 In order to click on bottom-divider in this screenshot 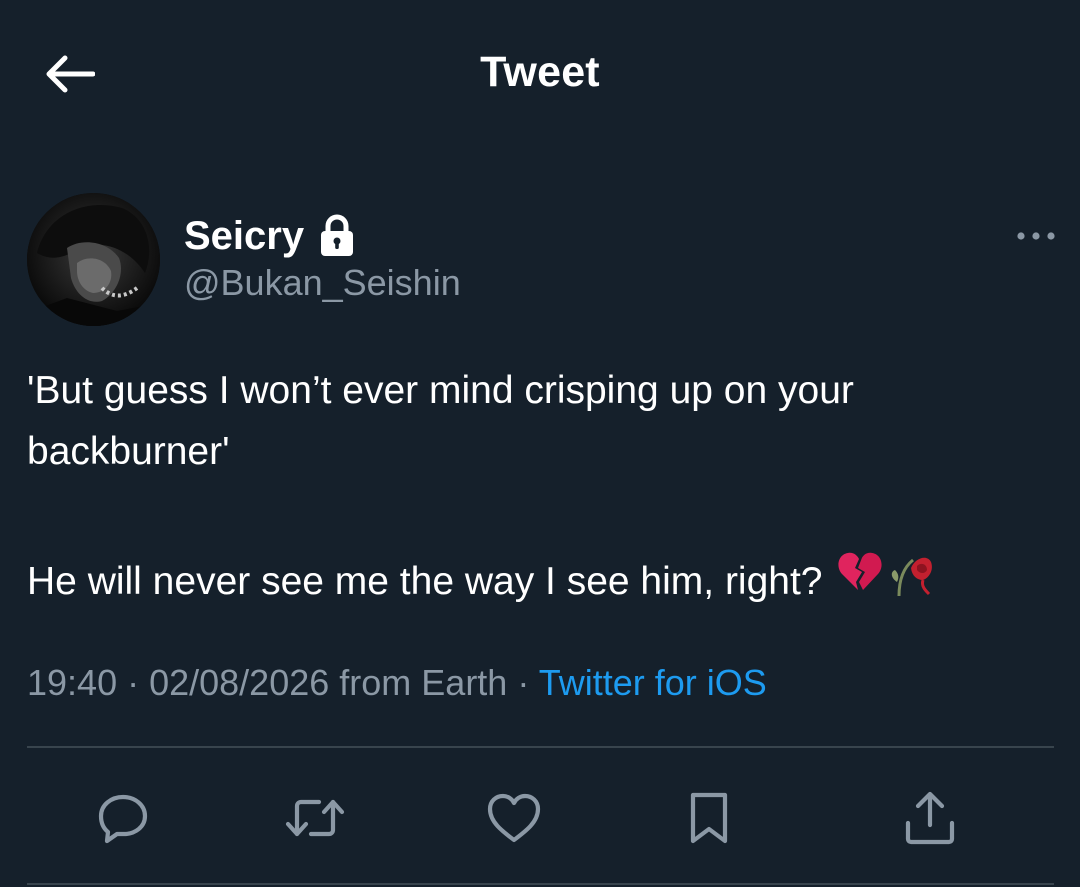, I will do `click(540, 884)`.